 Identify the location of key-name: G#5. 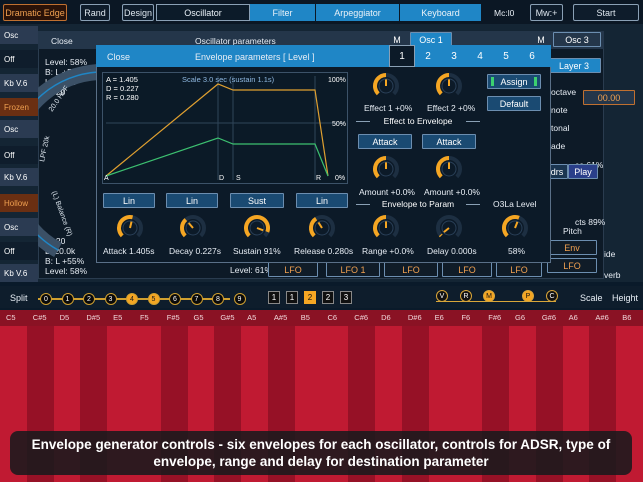
(227, 317).